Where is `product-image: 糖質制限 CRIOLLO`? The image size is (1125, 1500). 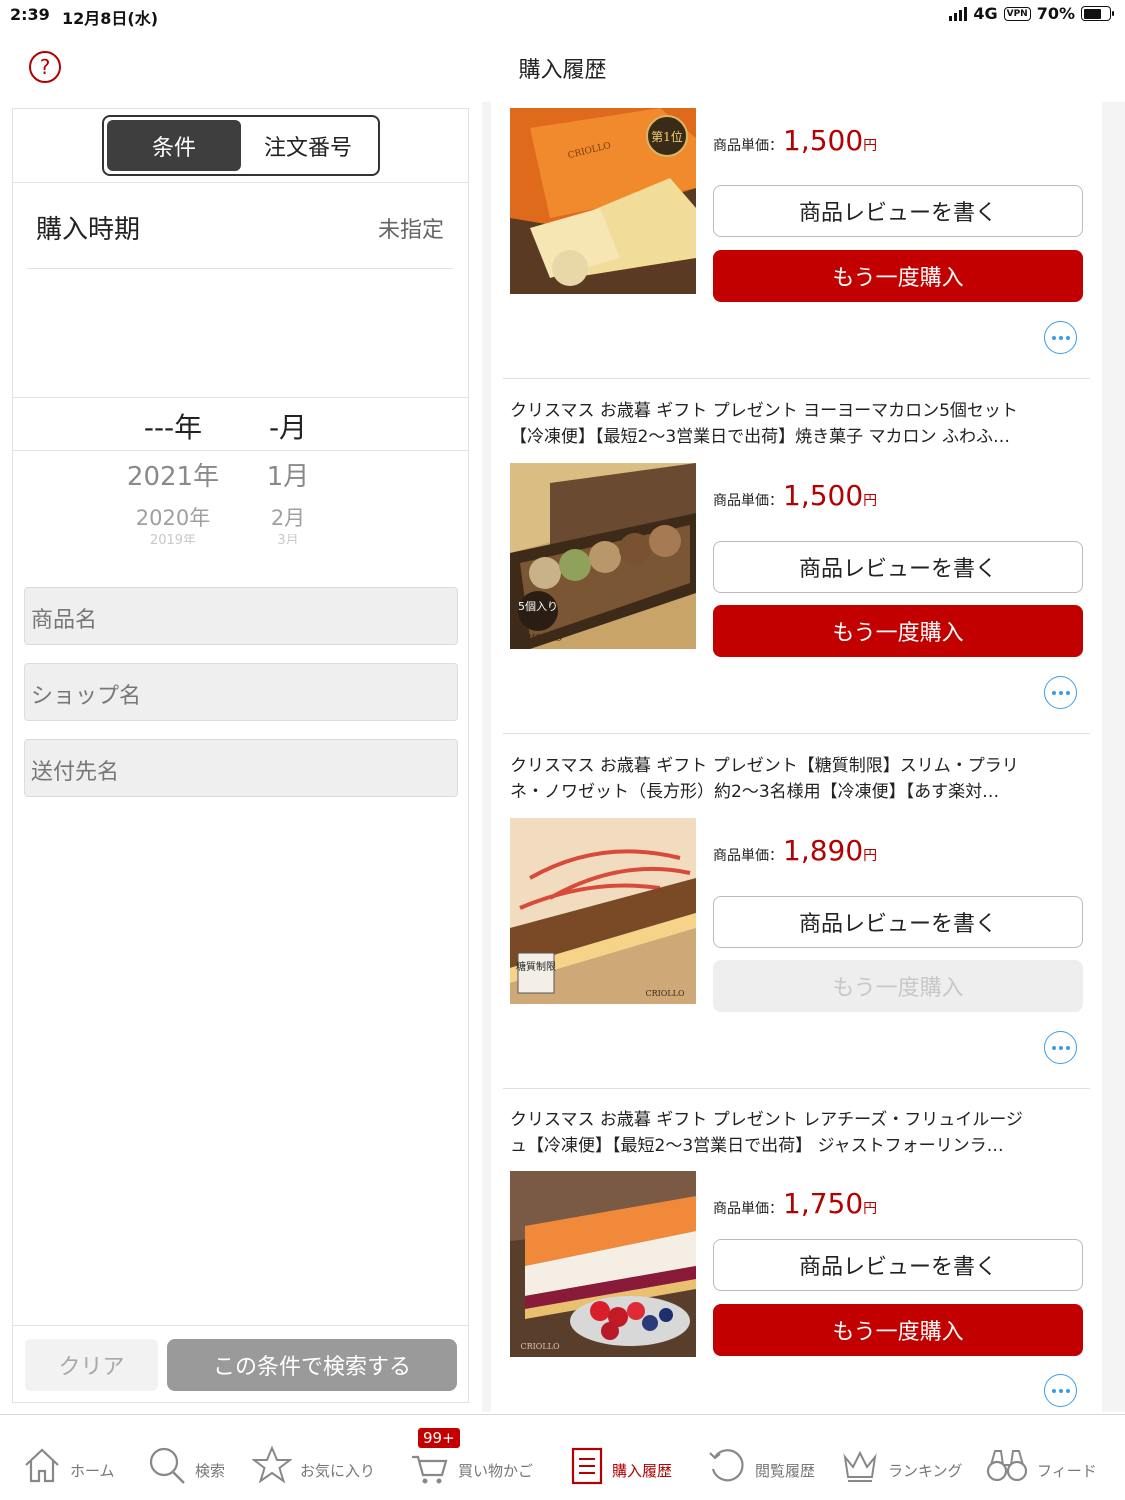 product-image: 糖質制限 CRIOLLO is located at coordinates (603, 911).